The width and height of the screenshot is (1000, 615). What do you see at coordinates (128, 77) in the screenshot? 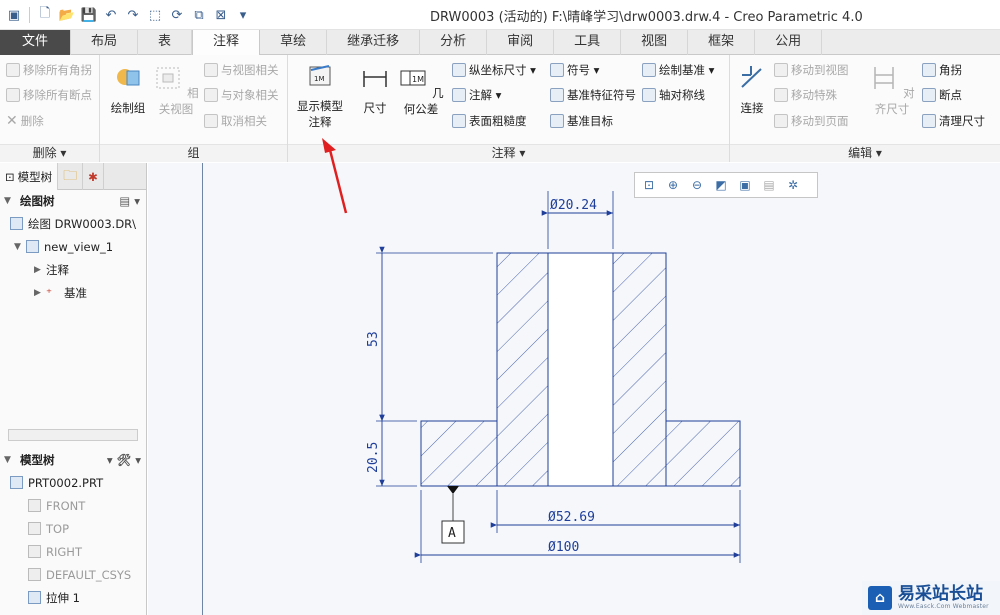
I see `draw-group-icon` at bounding box center [128, 77].